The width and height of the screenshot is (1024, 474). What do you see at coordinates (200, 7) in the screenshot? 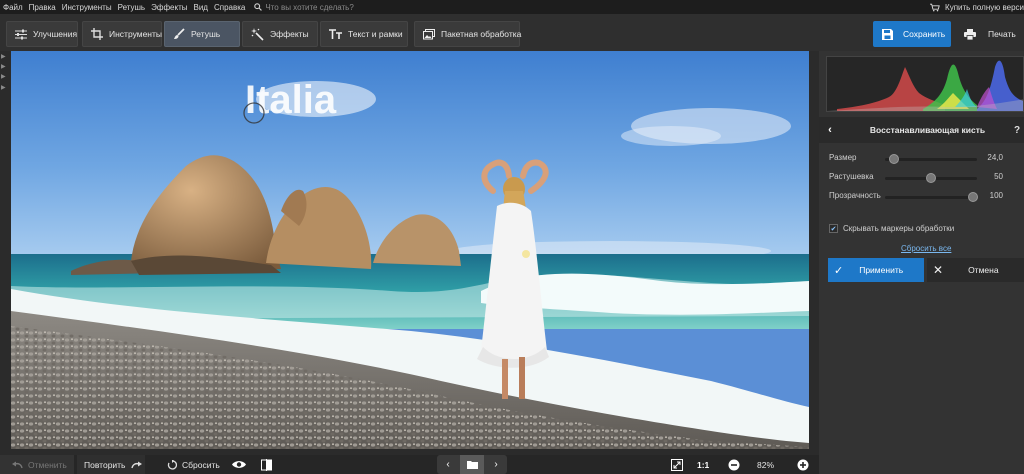
I see `menu-view: Вид` at bounding box center [200, 7].